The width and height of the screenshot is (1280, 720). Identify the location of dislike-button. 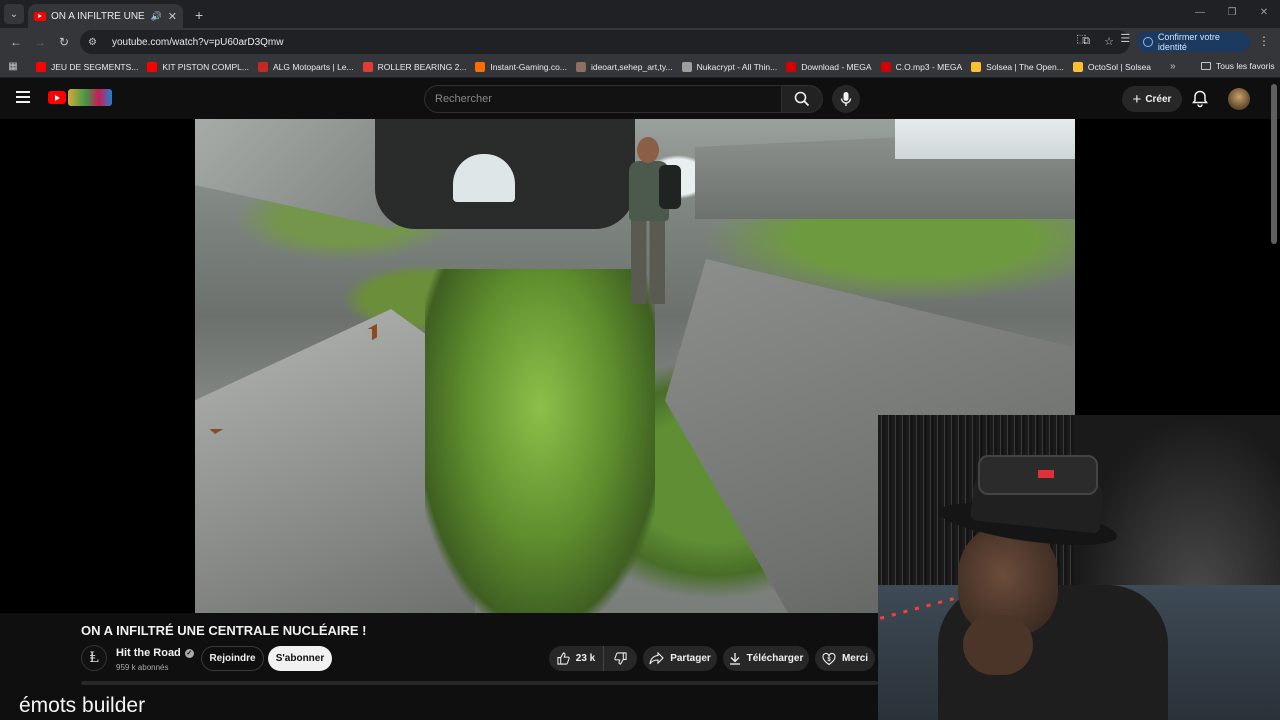
(620, 658).